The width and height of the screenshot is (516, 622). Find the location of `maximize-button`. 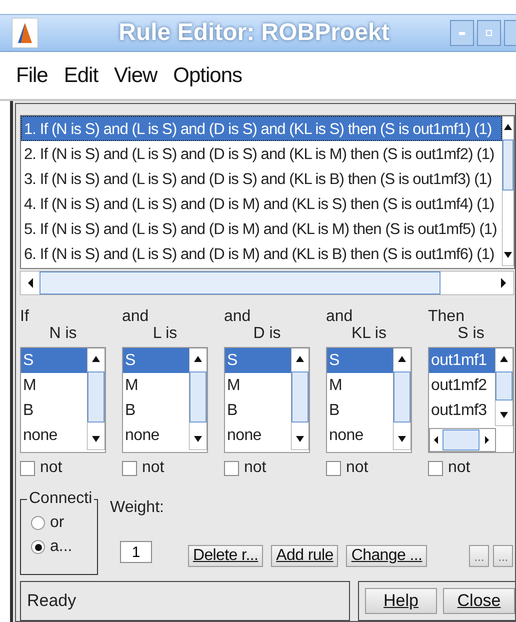

maximize-button is located at coordinates (489, 33).